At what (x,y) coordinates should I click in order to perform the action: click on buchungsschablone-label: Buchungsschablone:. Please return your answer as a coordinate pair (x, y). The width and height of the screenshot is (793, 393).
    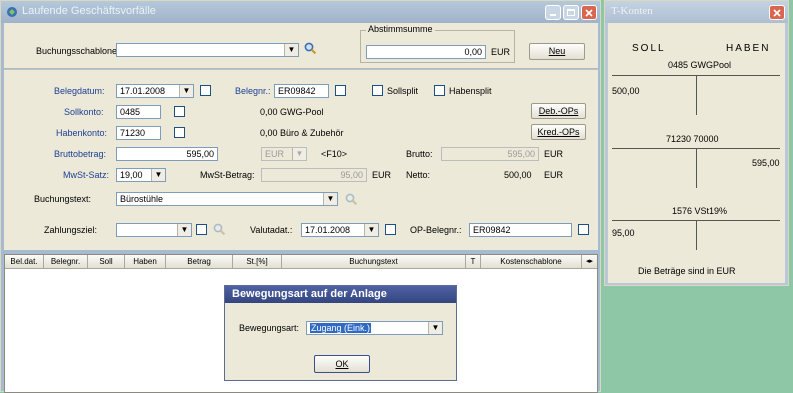
    Looking at the image, I should click on (78, 51).